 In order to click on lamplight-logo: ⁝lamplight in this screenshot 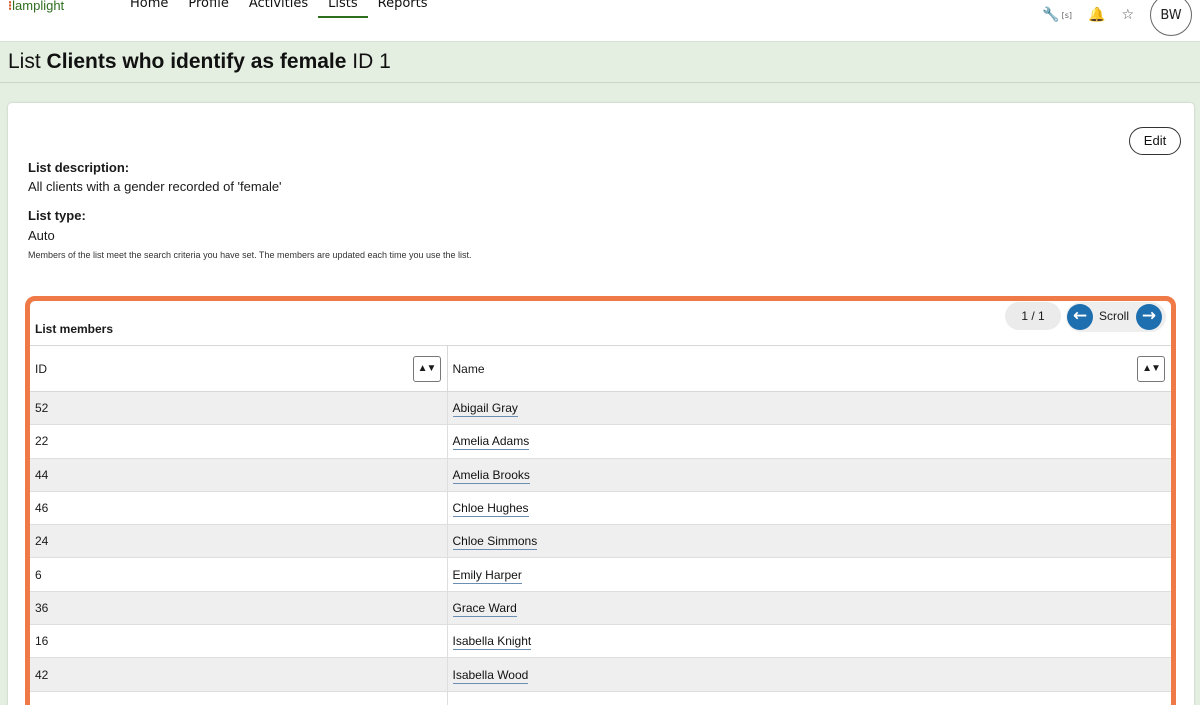, I will do `click(36, 7)`.